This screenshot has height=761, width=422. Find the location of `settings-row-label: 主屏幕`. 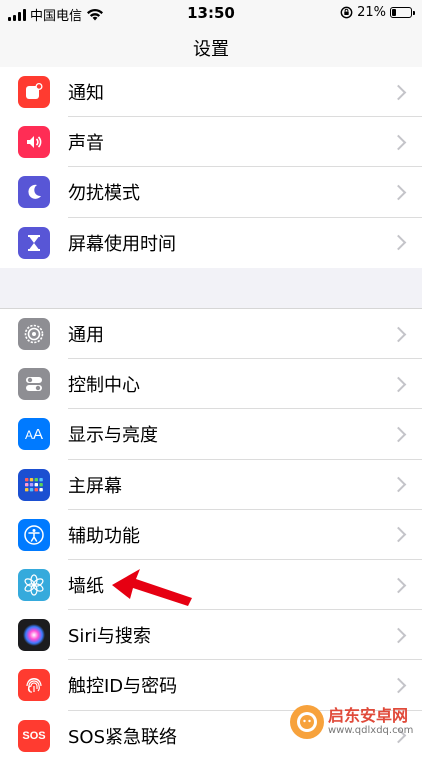

settings-row-label: 主屏幕 is located at coordinates (95, 486).